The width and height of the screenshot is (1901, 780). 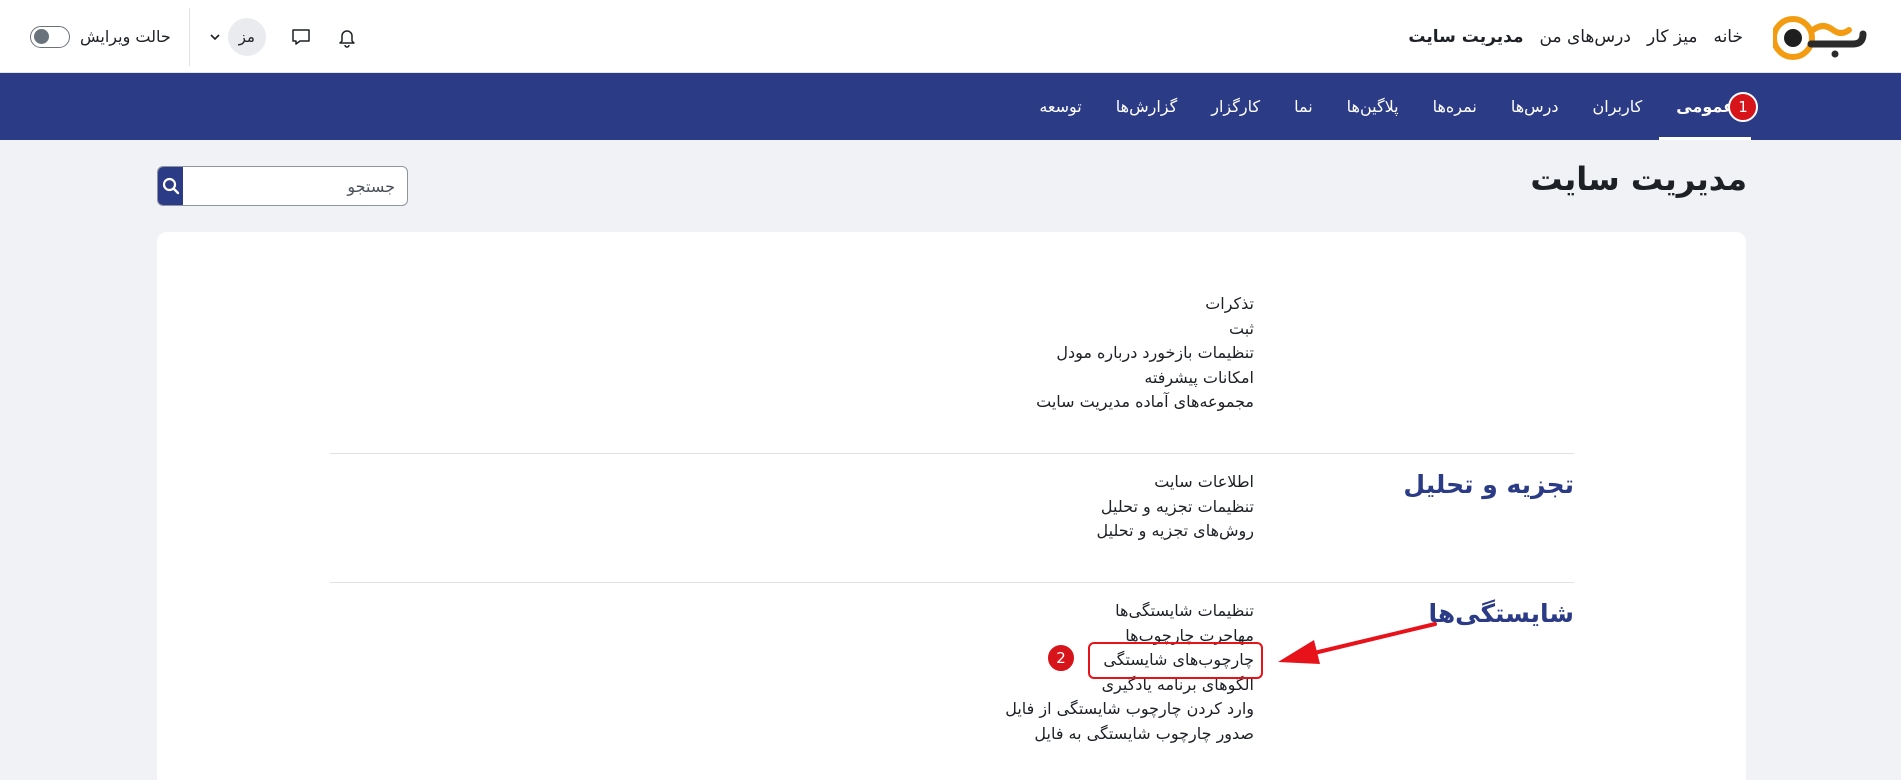 What do you see at coordinates (1672, 36) in the screenshot?
I see `nav-dashboard: میز کار` at bounding box center [1672, 36].